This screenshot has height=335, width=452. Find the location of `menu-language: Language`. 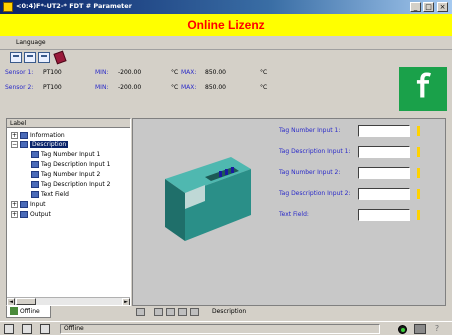

menu-language: Language is located at coordinates (31, 42).